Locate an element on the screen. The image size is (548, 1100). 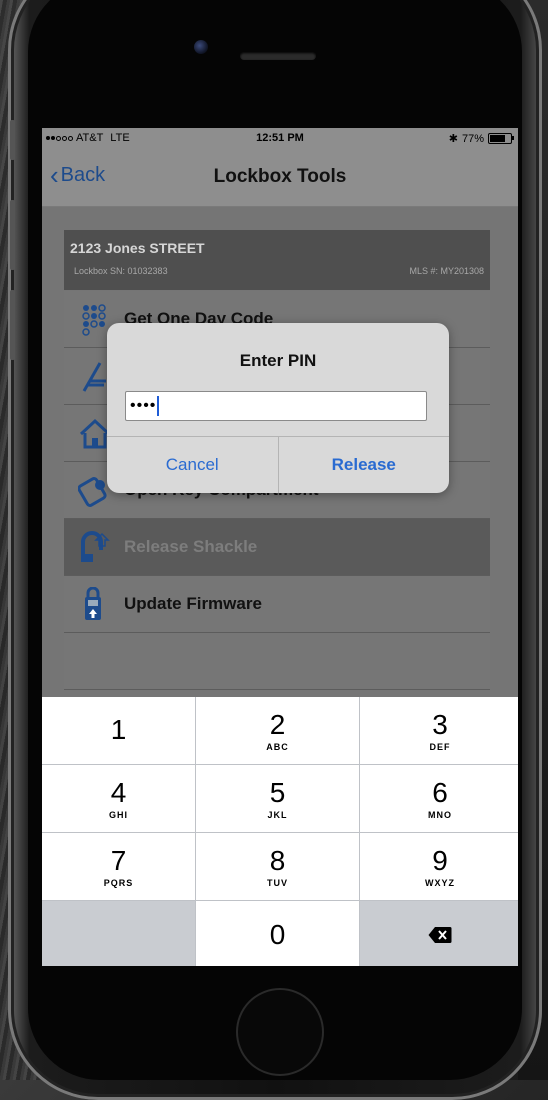
menu-item-label: Release Shackle is located at coordinates (191, 546).